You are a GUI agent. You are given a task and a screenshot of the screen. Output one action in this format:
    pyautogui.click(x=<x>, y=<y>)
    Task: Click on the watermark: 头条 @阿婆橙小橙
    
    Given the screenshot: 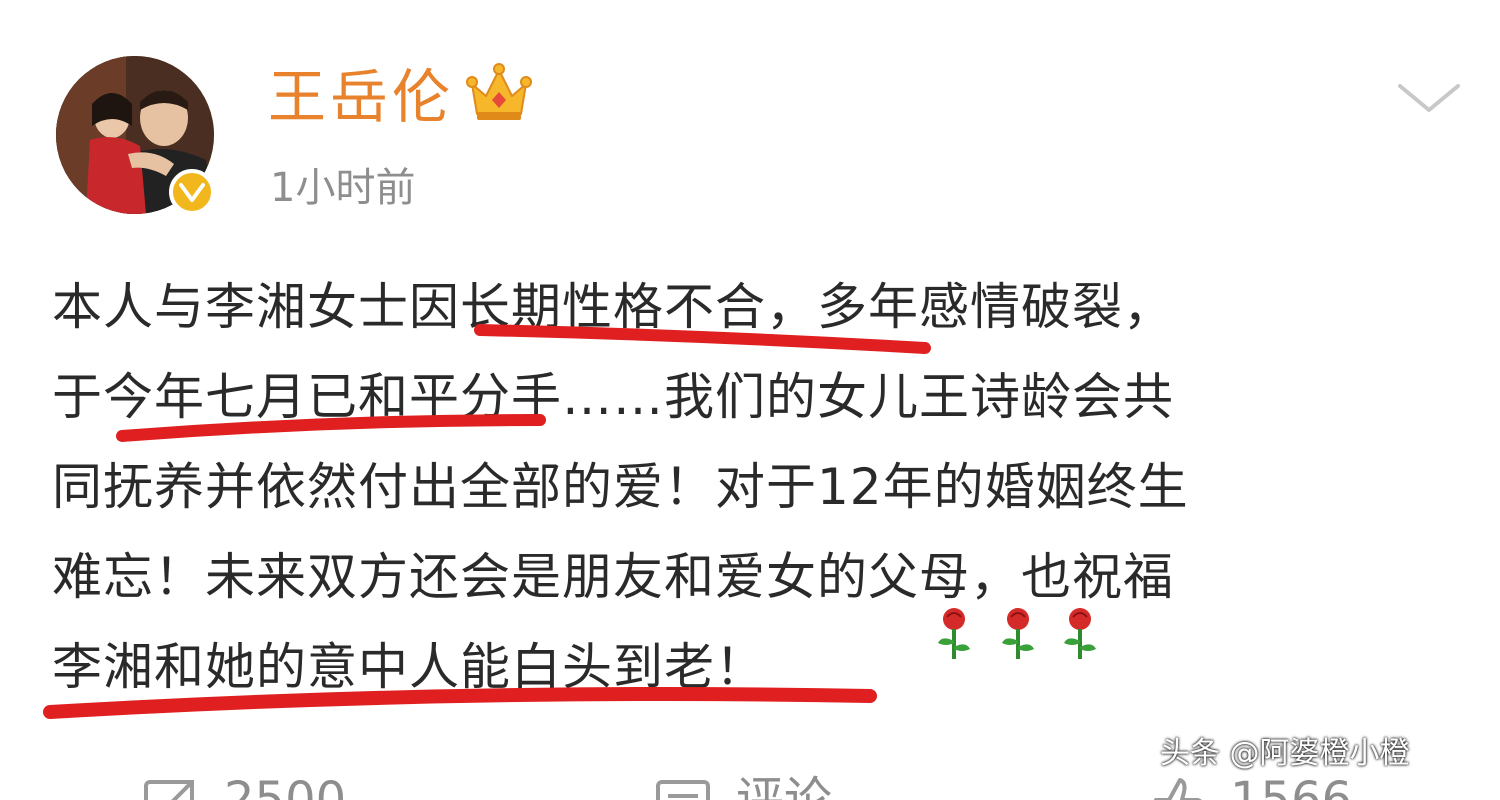 What is the action you would take?
    pyautogui.click(x=1285, y=753)
    